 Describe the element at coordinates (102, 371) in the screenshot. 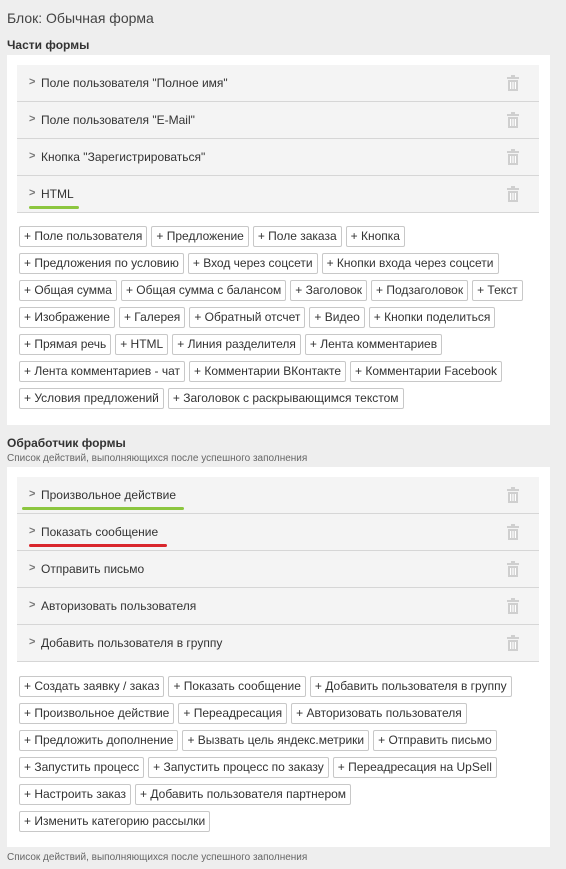

I see `form-part-add-button: + Лента комментариев - чат` at that location.